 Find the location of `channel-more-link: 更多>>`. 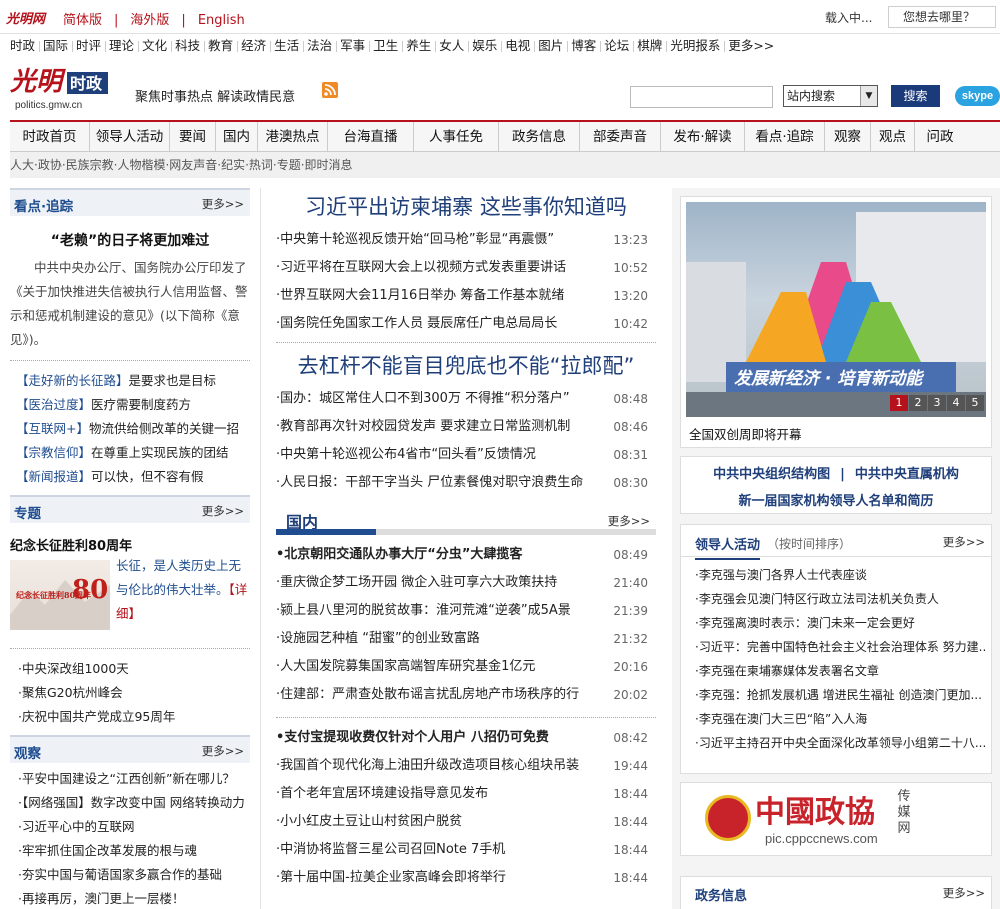

channel-more-link: 更多>> is located at coordinates (751, 46).